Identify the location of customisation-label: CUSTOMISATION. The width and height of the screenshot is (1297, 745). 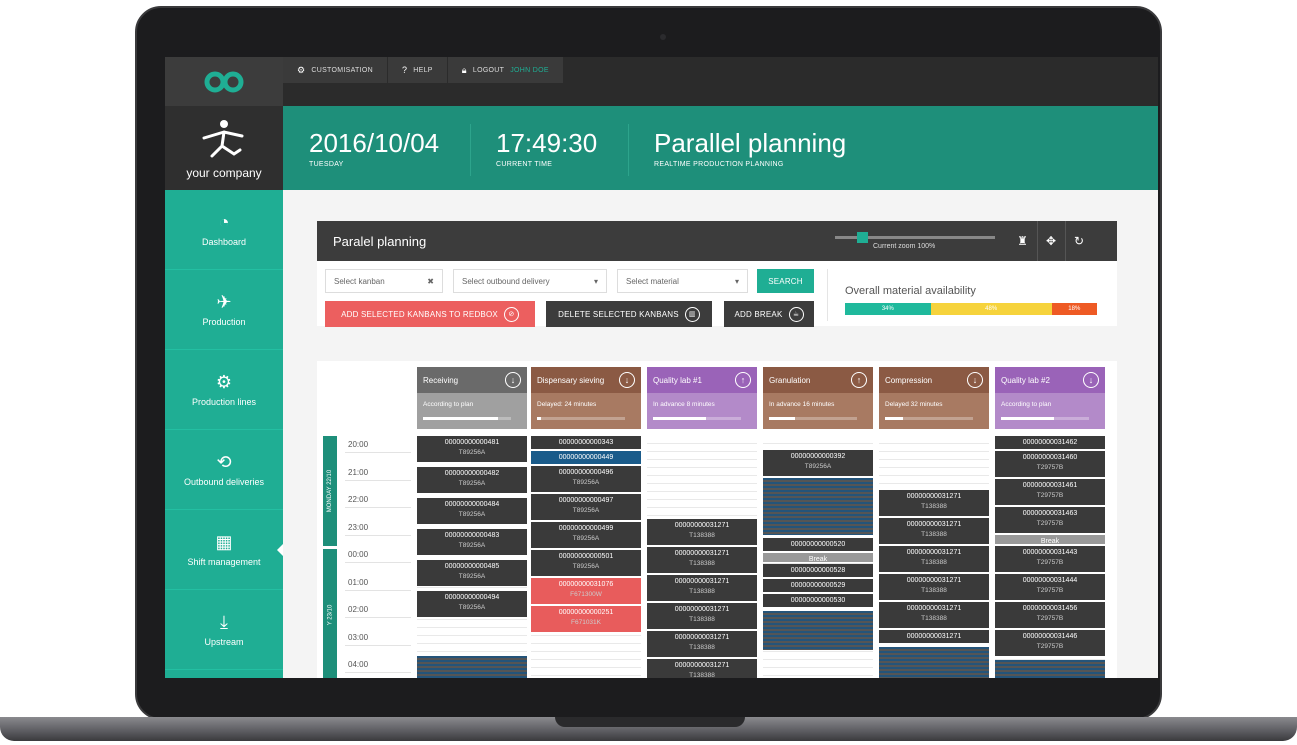
(342, 70).